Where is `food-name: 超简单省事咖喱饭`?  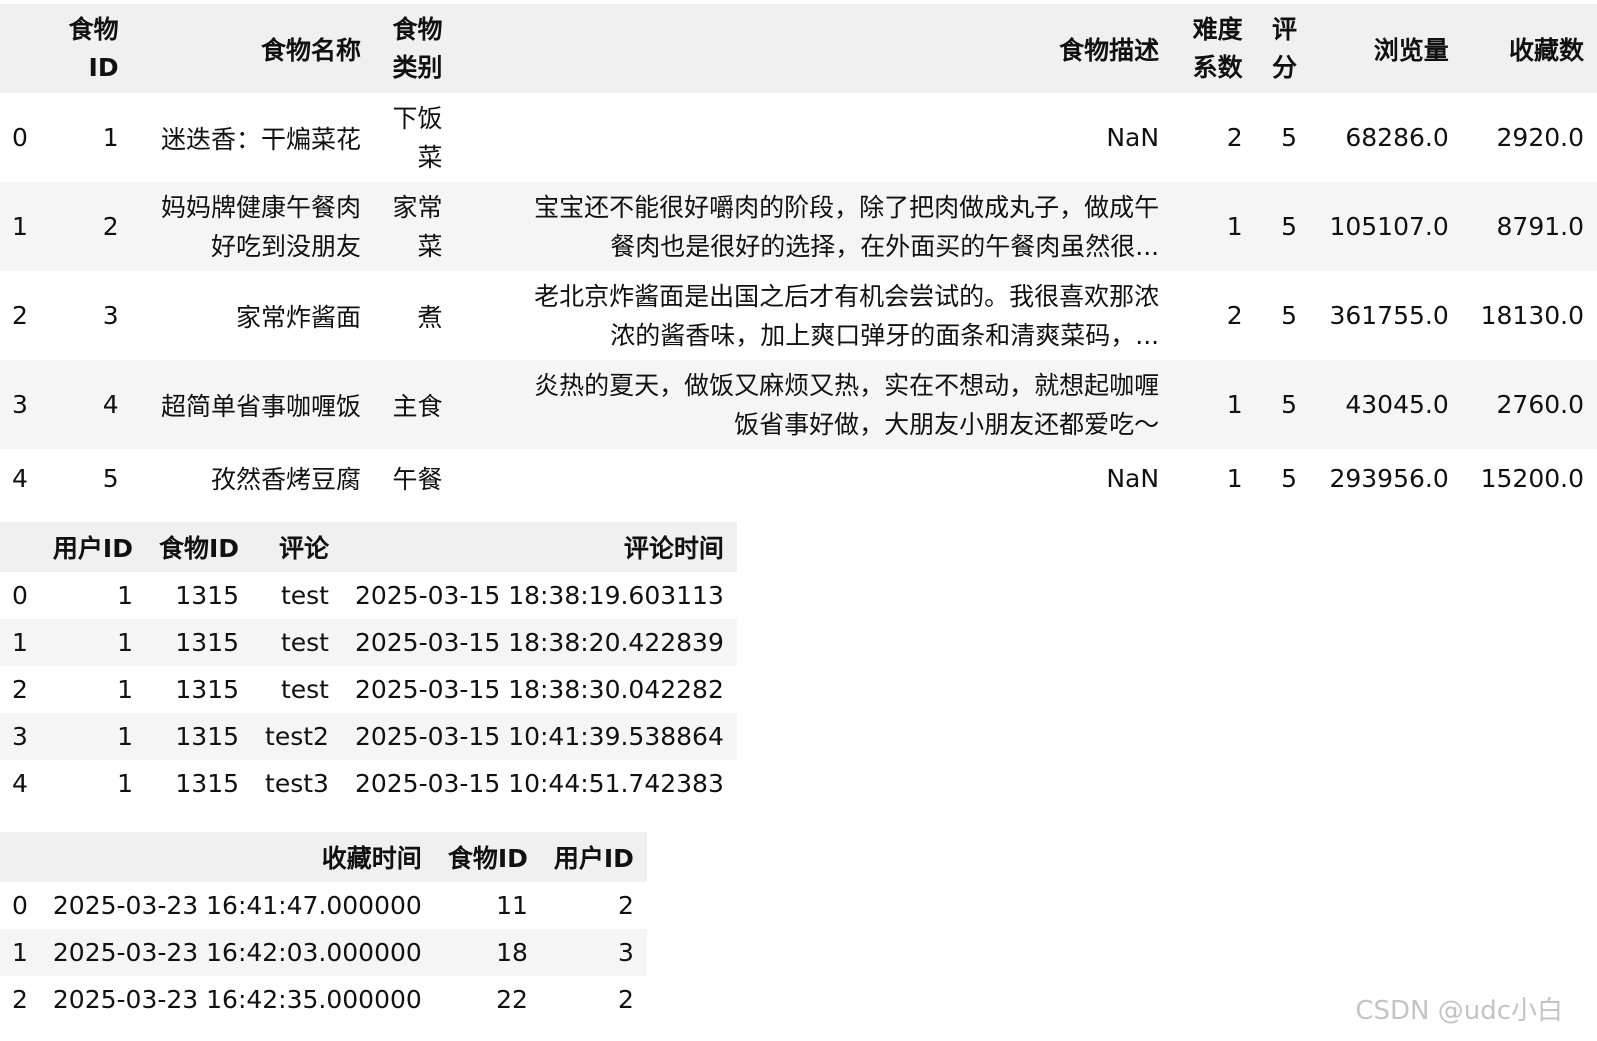
food-name: 超简单省事咖喱饭 is located at coordinates (260, 406).